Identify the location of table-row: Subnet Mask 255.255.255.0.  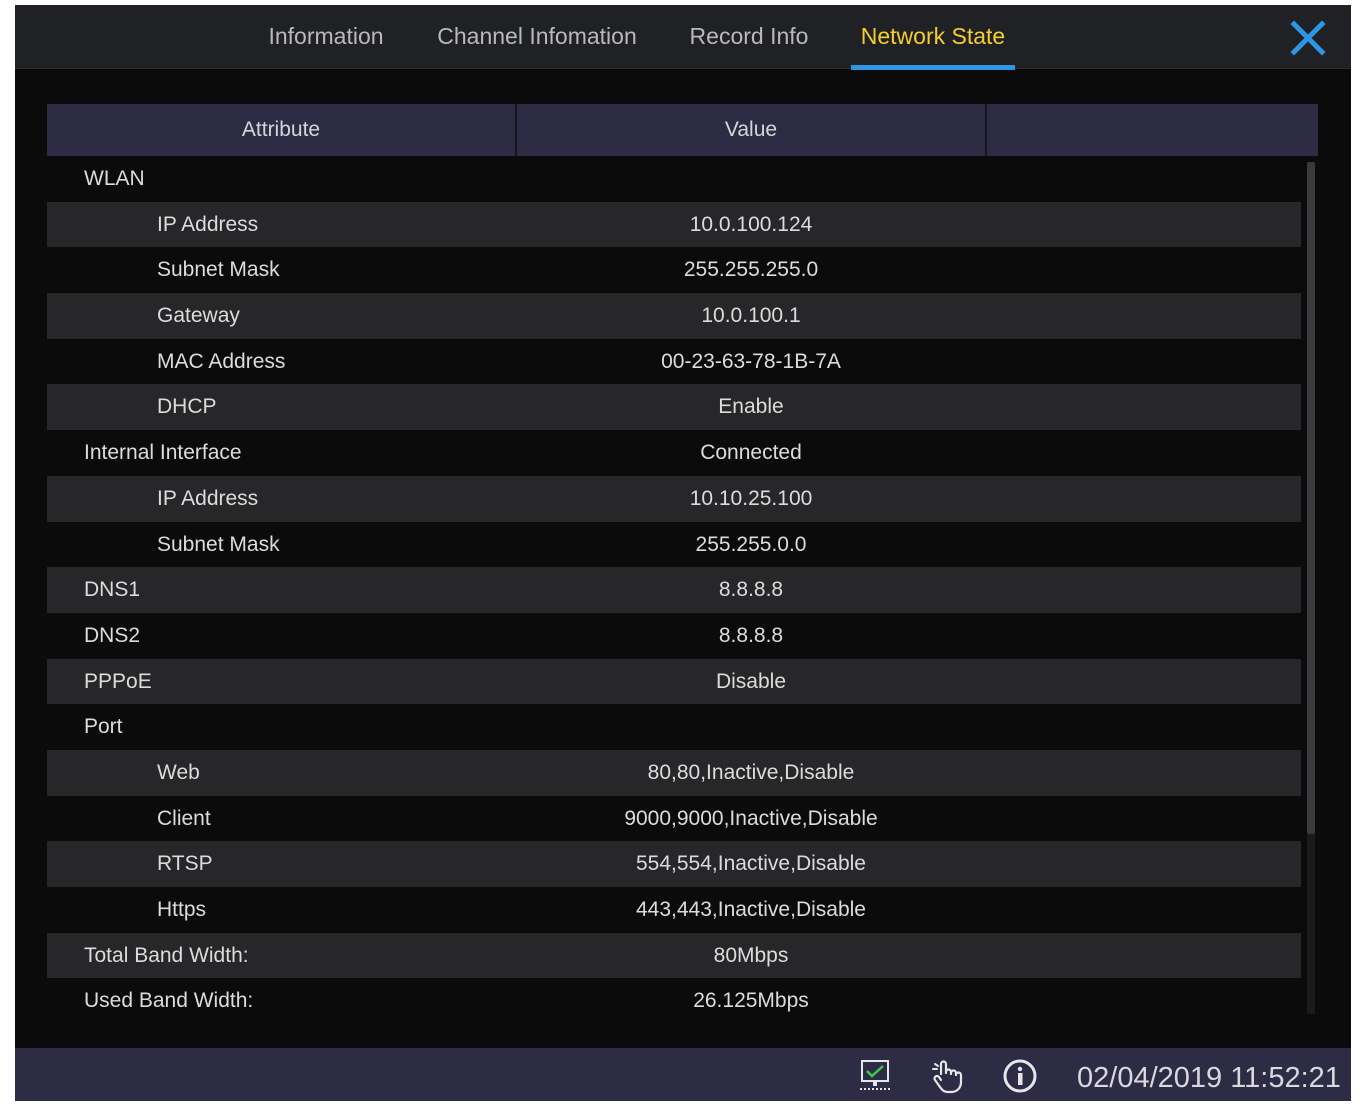
(674, 270).